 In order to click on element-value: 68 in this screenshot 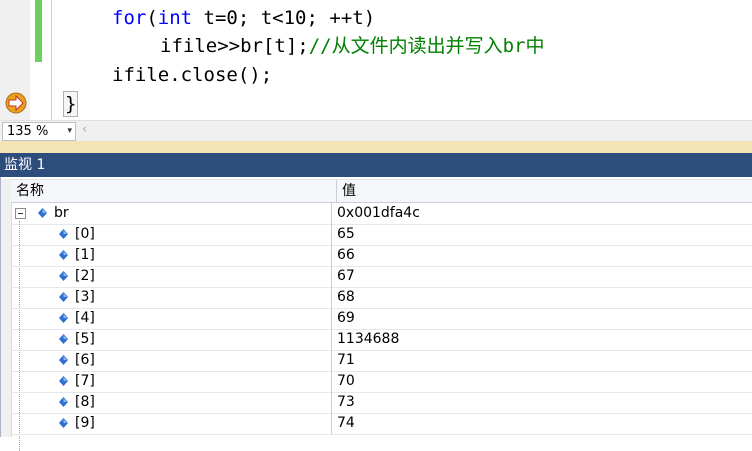, I will do `click(346, 297)`.